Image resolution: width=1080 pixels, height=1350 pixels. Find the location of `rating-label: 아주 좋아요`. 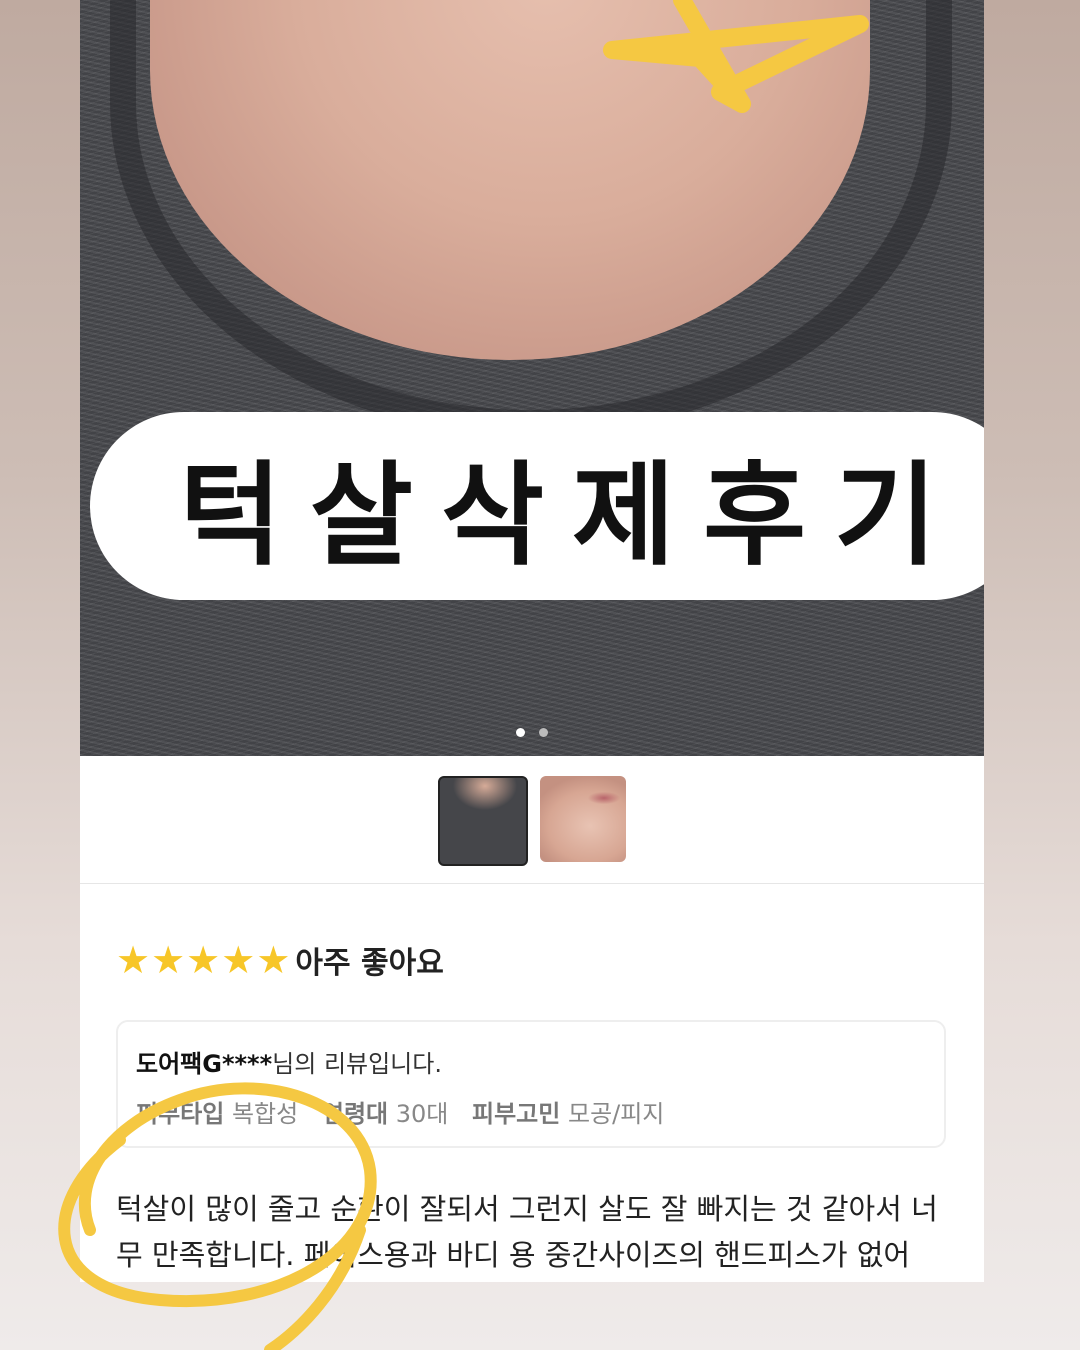

rating-label: 아주 좋아요 is located at coordinates (369, 963).